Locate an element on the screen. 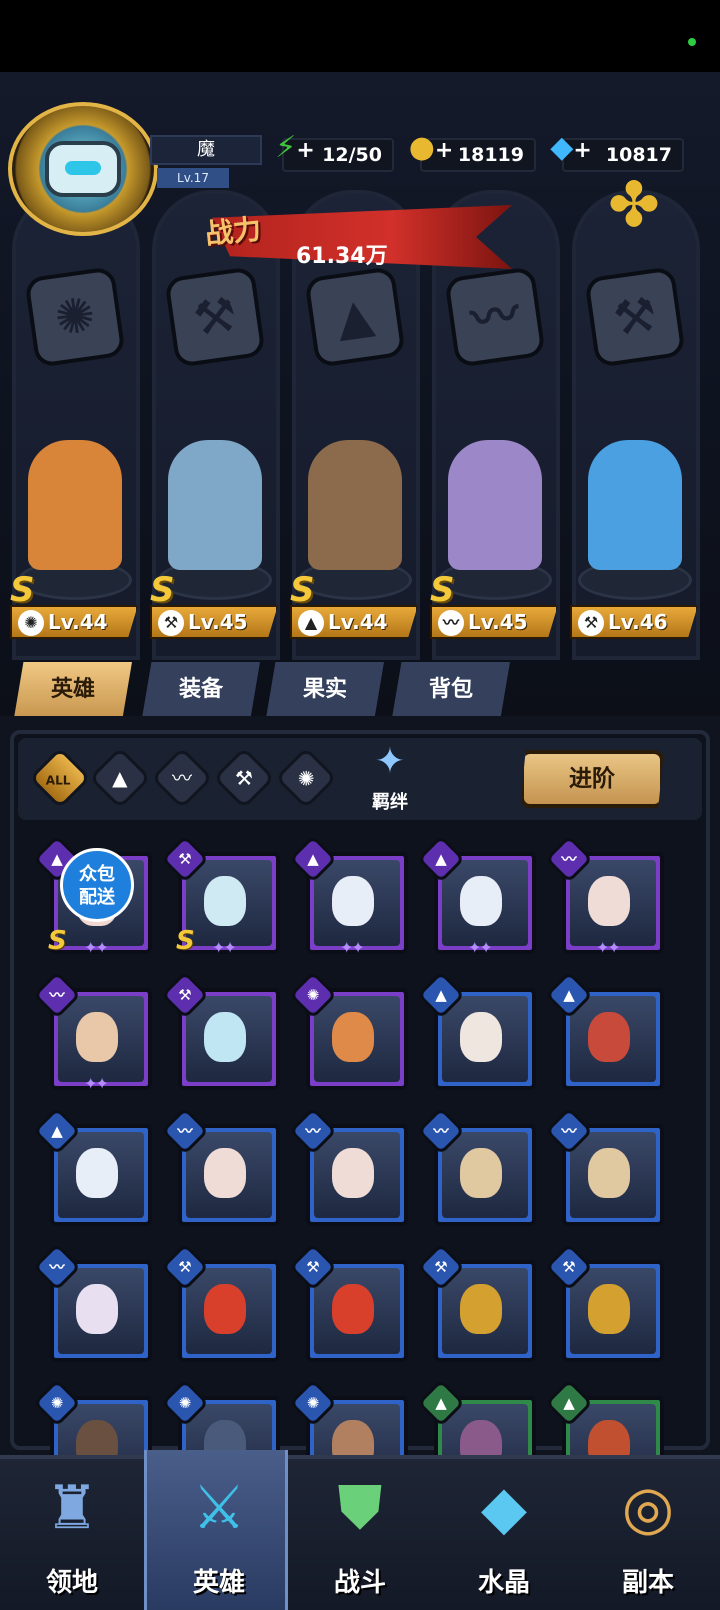 This screenshot has width=720, height=1610. nav-castle: ♜ 领地 is located at coordinates (72, 1530).